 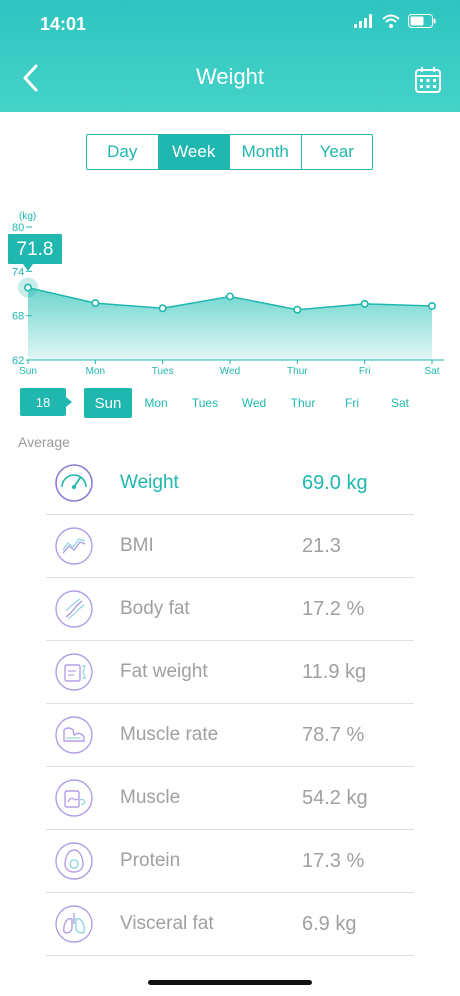 I want to click on day-wed: Wed, so click(x=254, y=403).